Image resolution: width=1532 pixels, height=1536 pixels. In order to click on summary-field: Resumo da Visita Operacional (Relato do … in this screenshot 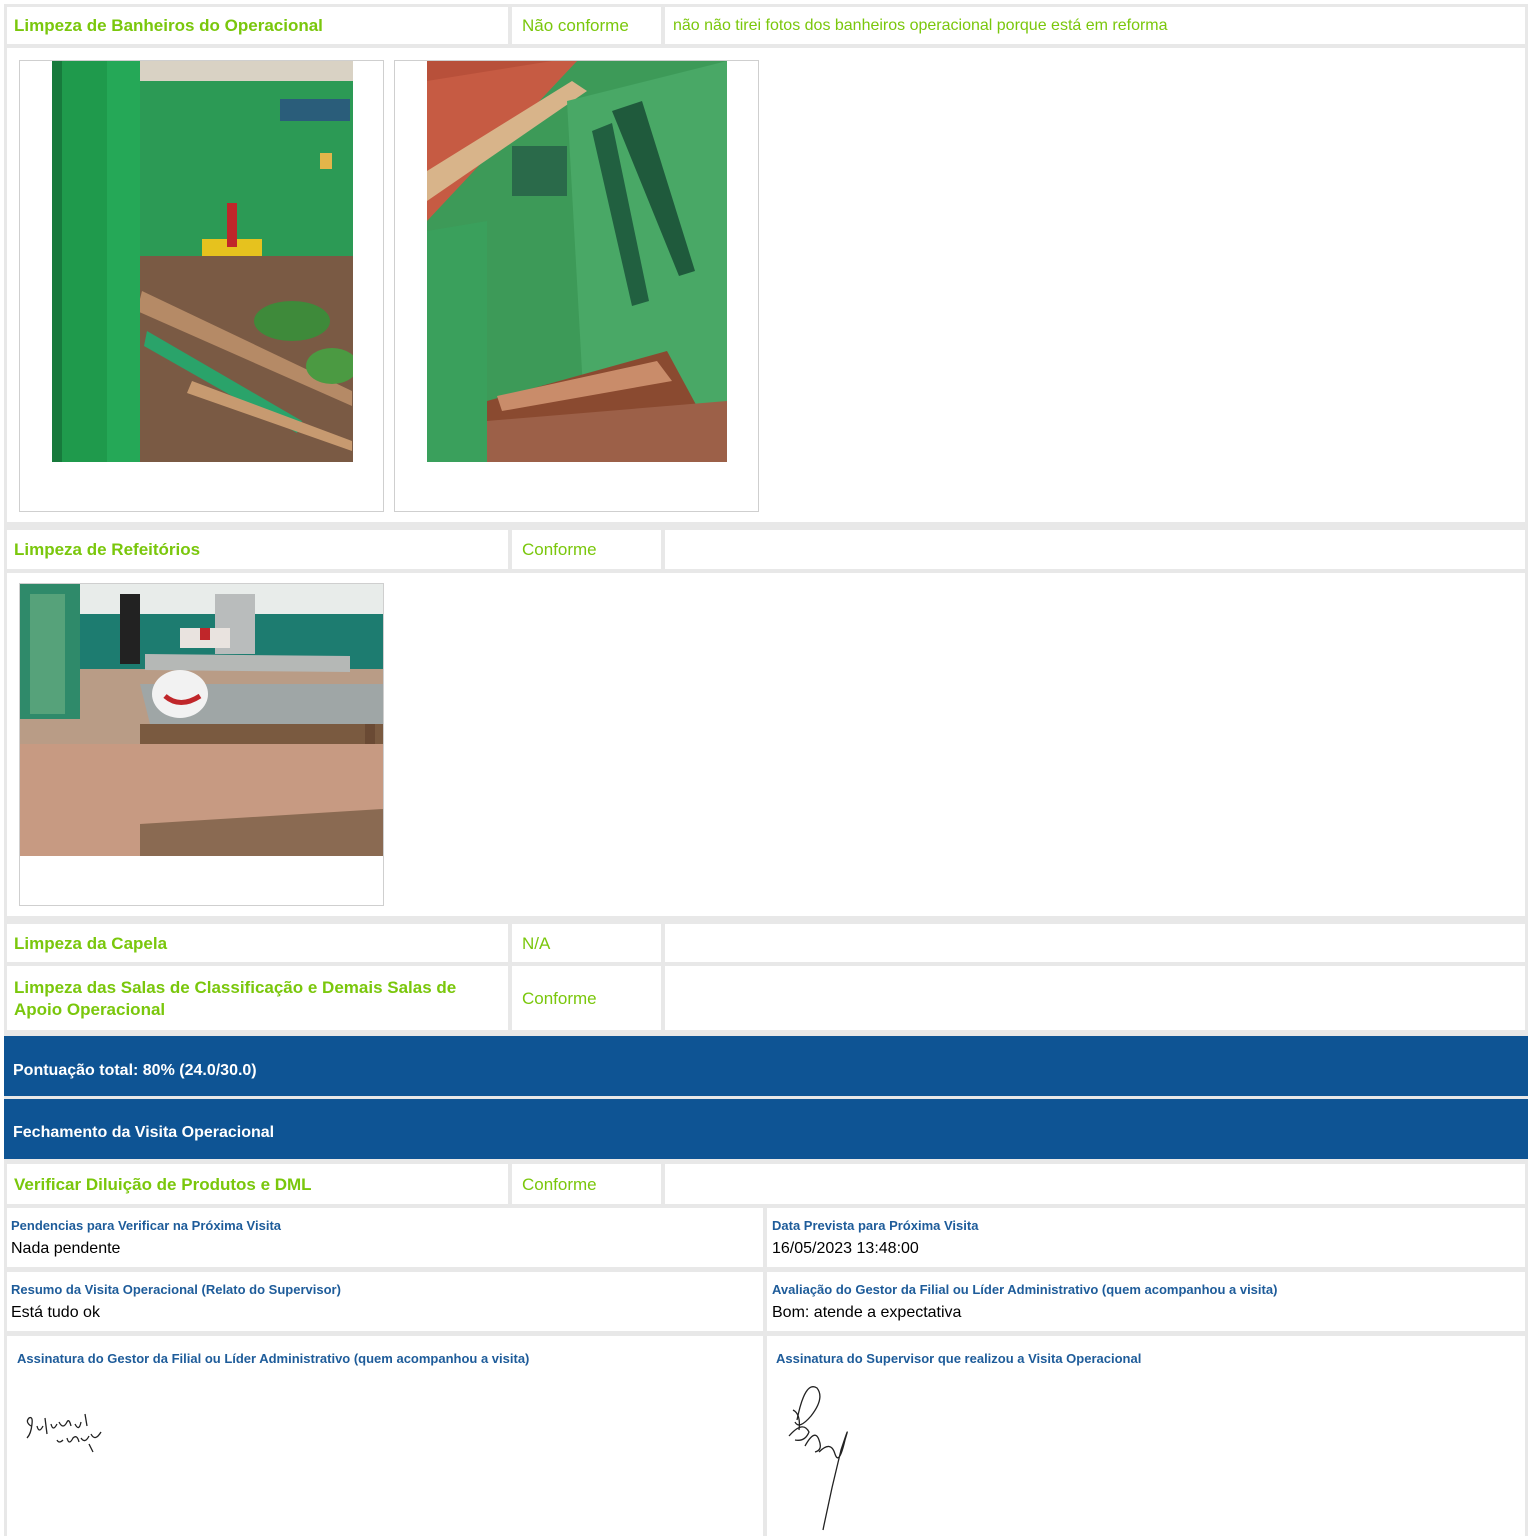, I will do `click(385, 1301)`.